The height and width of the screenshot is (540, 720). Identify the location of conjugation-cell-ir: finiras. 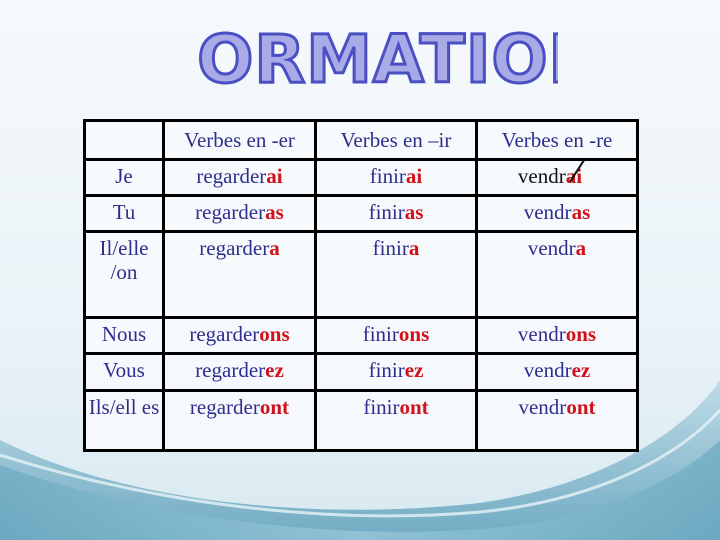
(396, 213).